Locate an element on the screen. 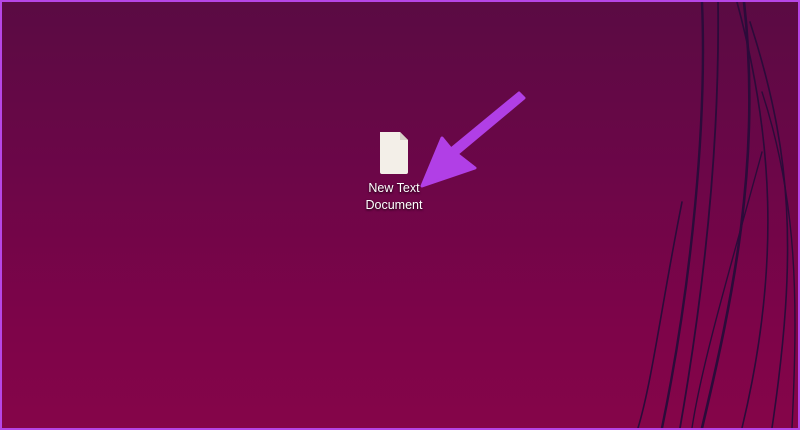 This screenshot has width=800, height=430. desktop-icon-new-text-document: New Text Document is located at coordinates (394, 172).